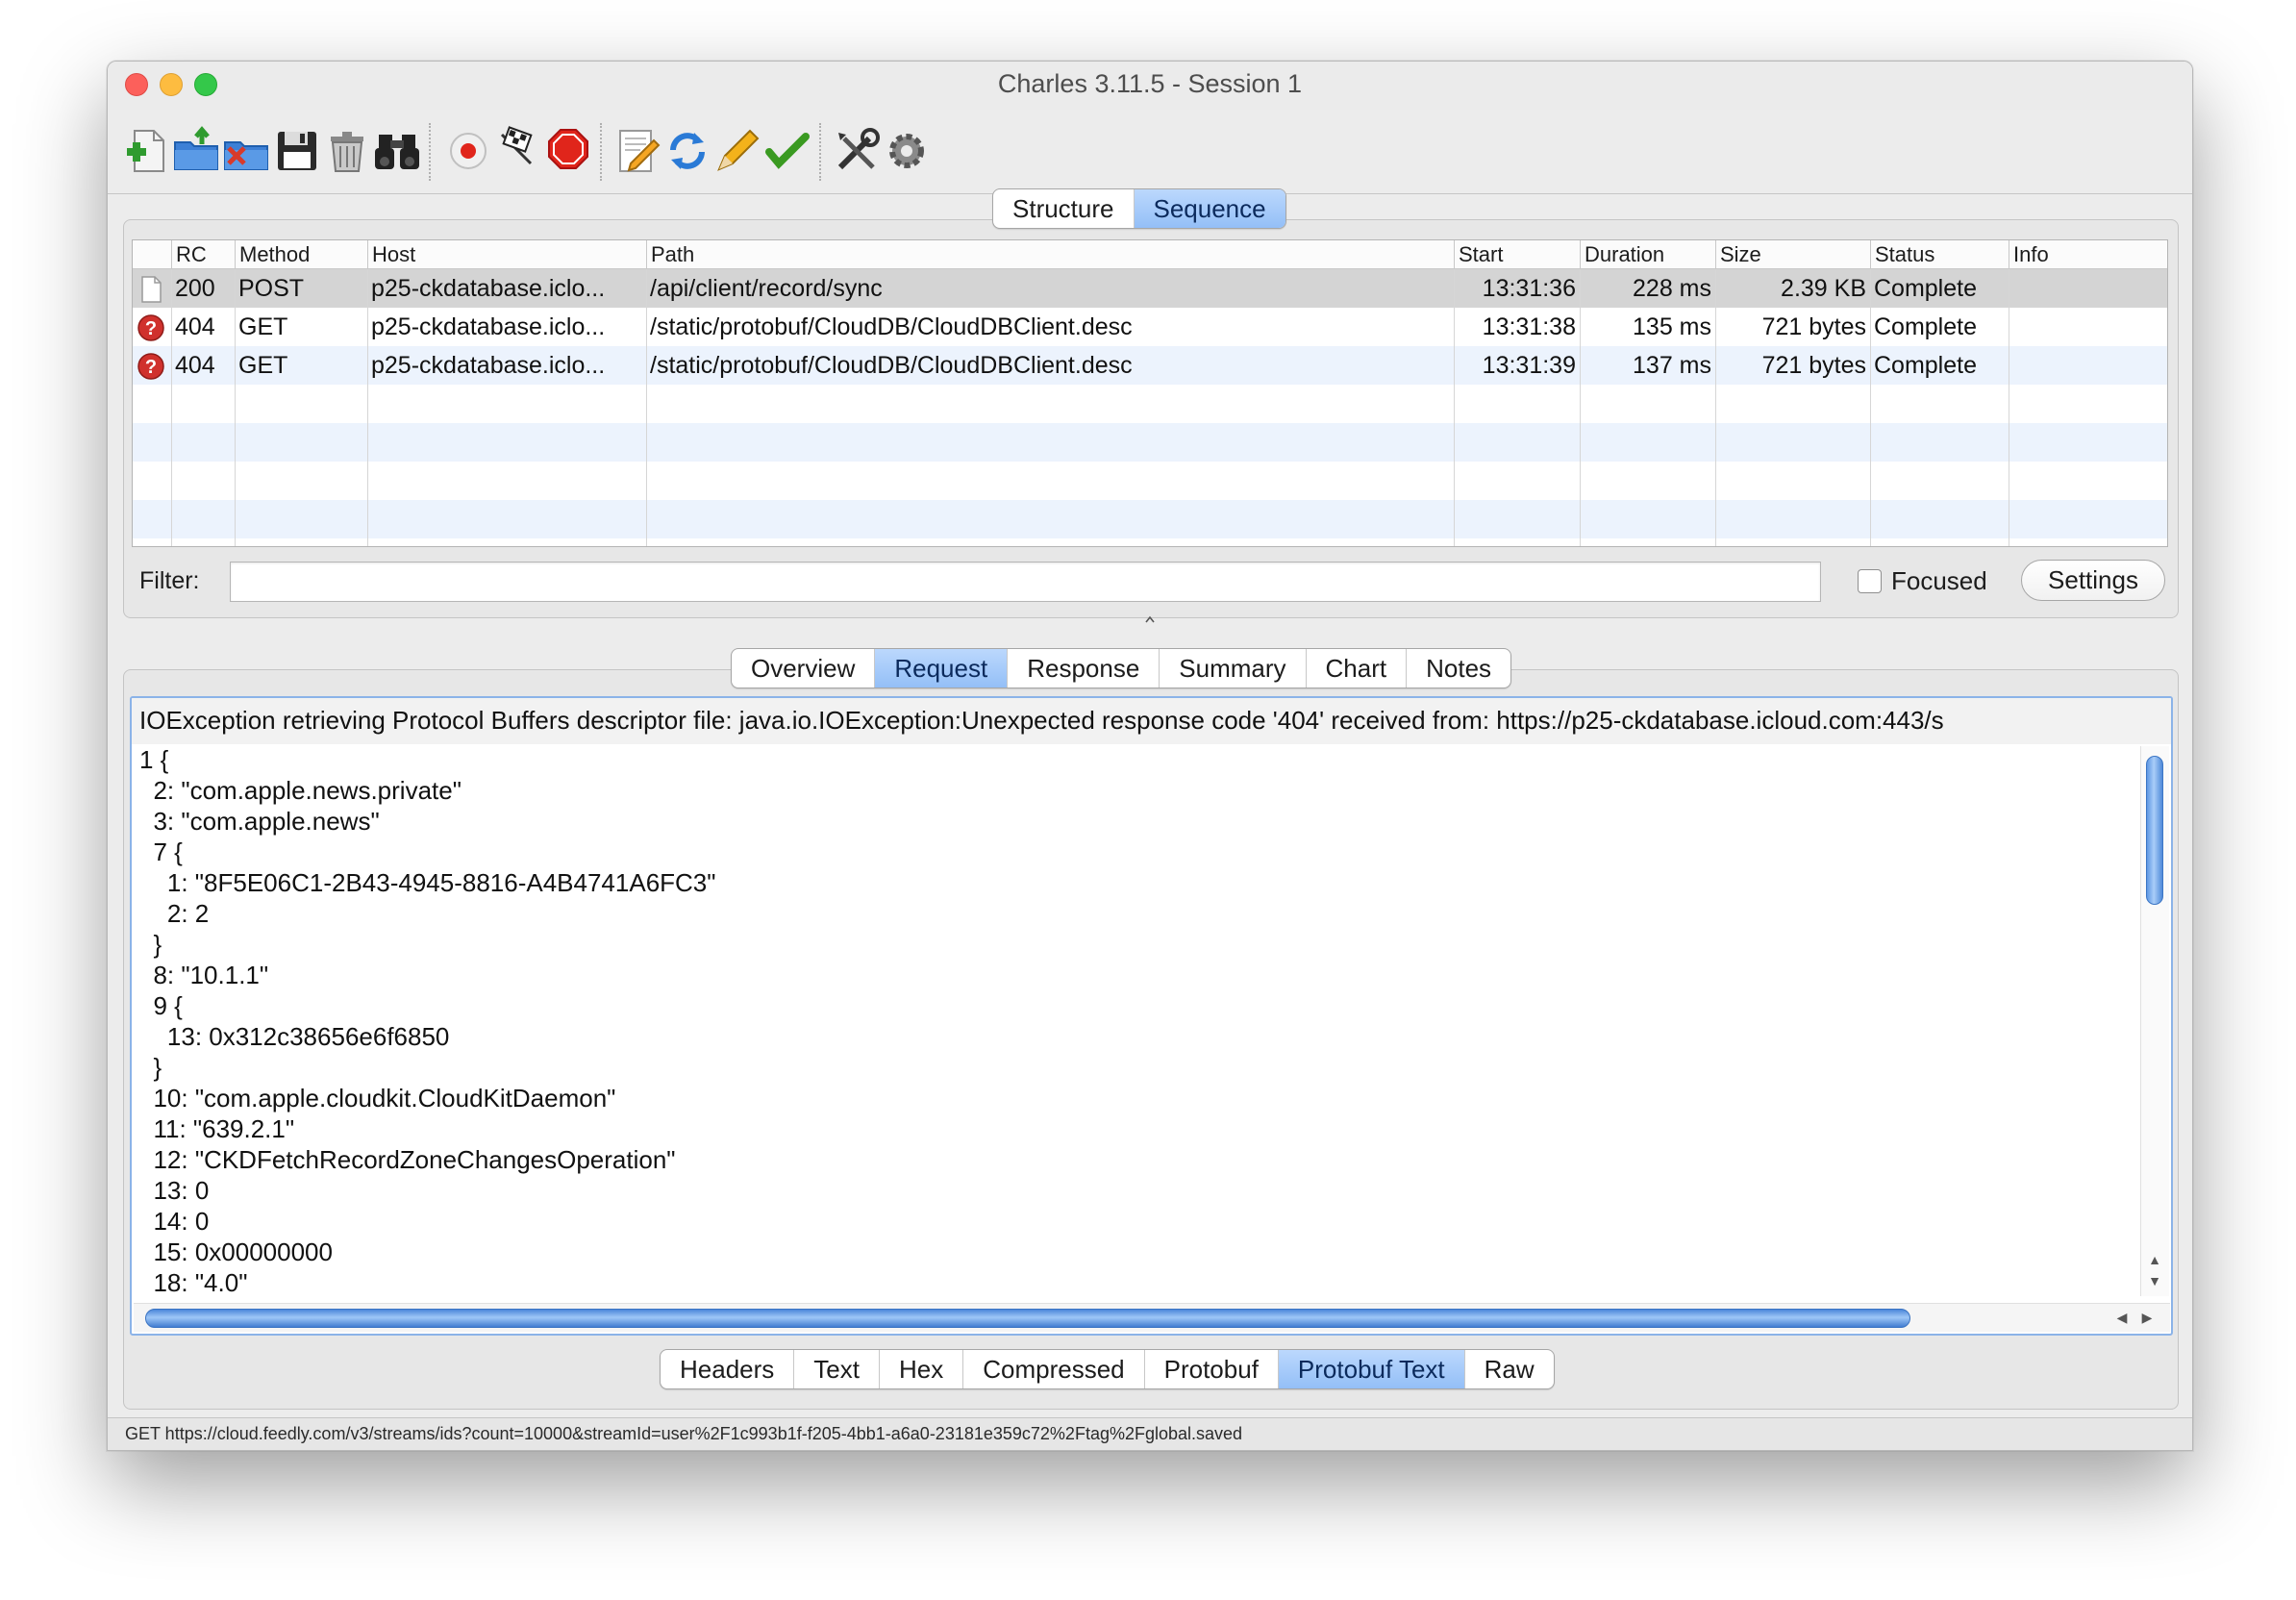 The image size is (2296, 1600). I want to click on code-line: 13: 0x312c38656e6f6850, so click(294, 1036).